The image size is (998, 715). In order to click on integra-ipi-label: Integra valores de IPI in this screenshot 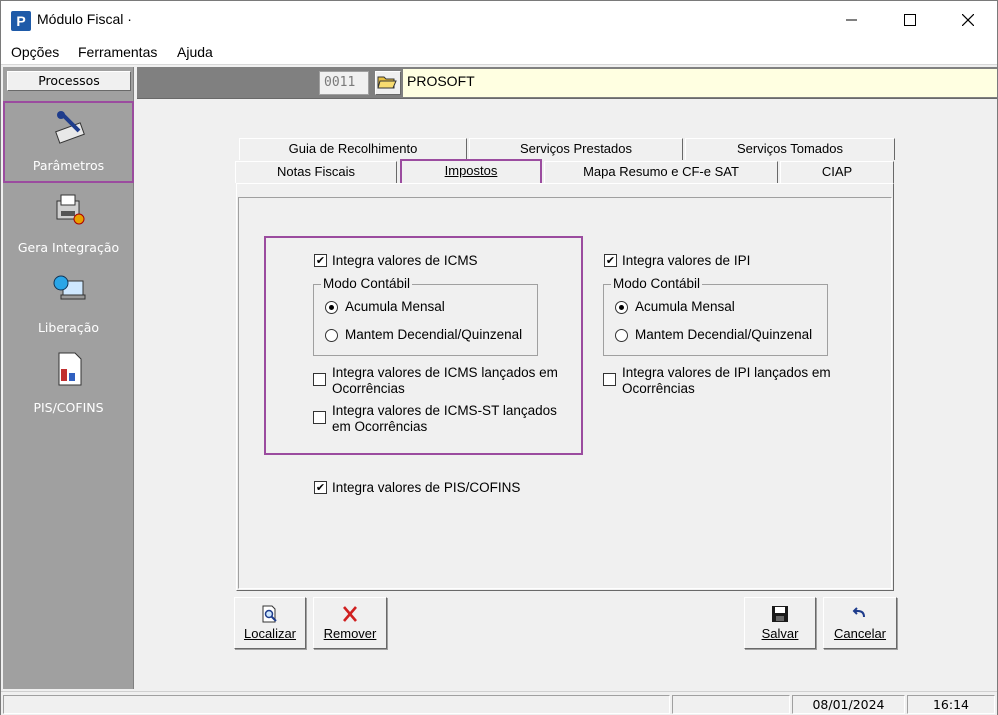, I will do `click(686, 260)`.